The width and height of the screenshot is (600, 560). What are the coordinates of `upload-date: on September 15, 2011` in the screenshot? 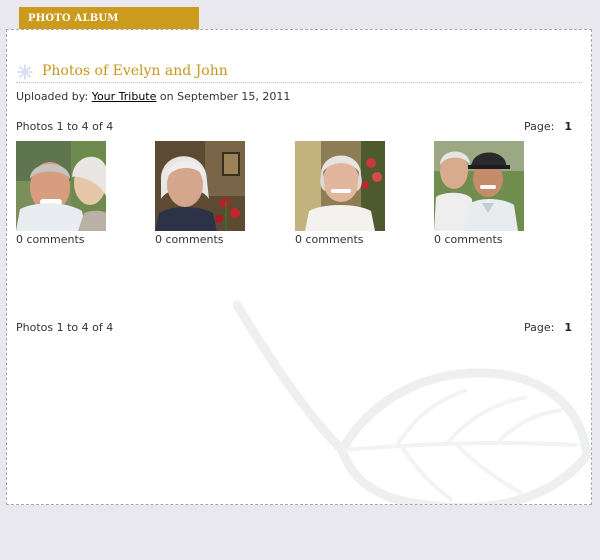 It's located at (225, 96).